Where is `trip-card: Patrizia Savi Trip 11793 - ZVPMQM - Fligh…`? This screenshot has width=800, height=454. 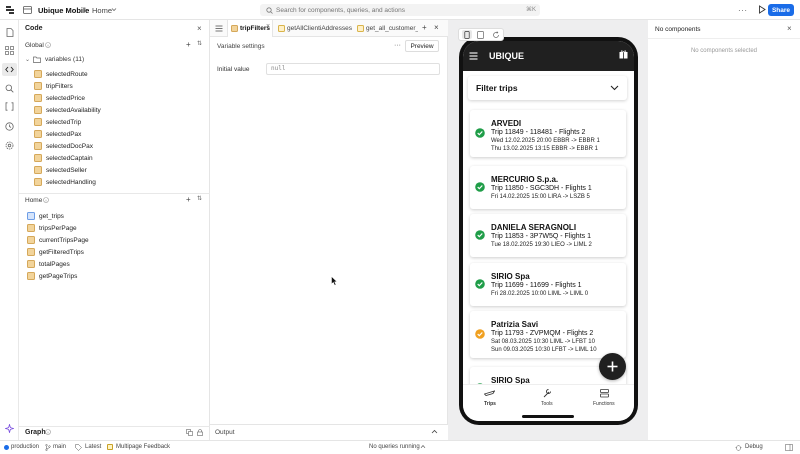 trip-card: Patrizia Savi Trip 11793 - ZVPMQM - Fligh… is located at coordinates (548, 334).